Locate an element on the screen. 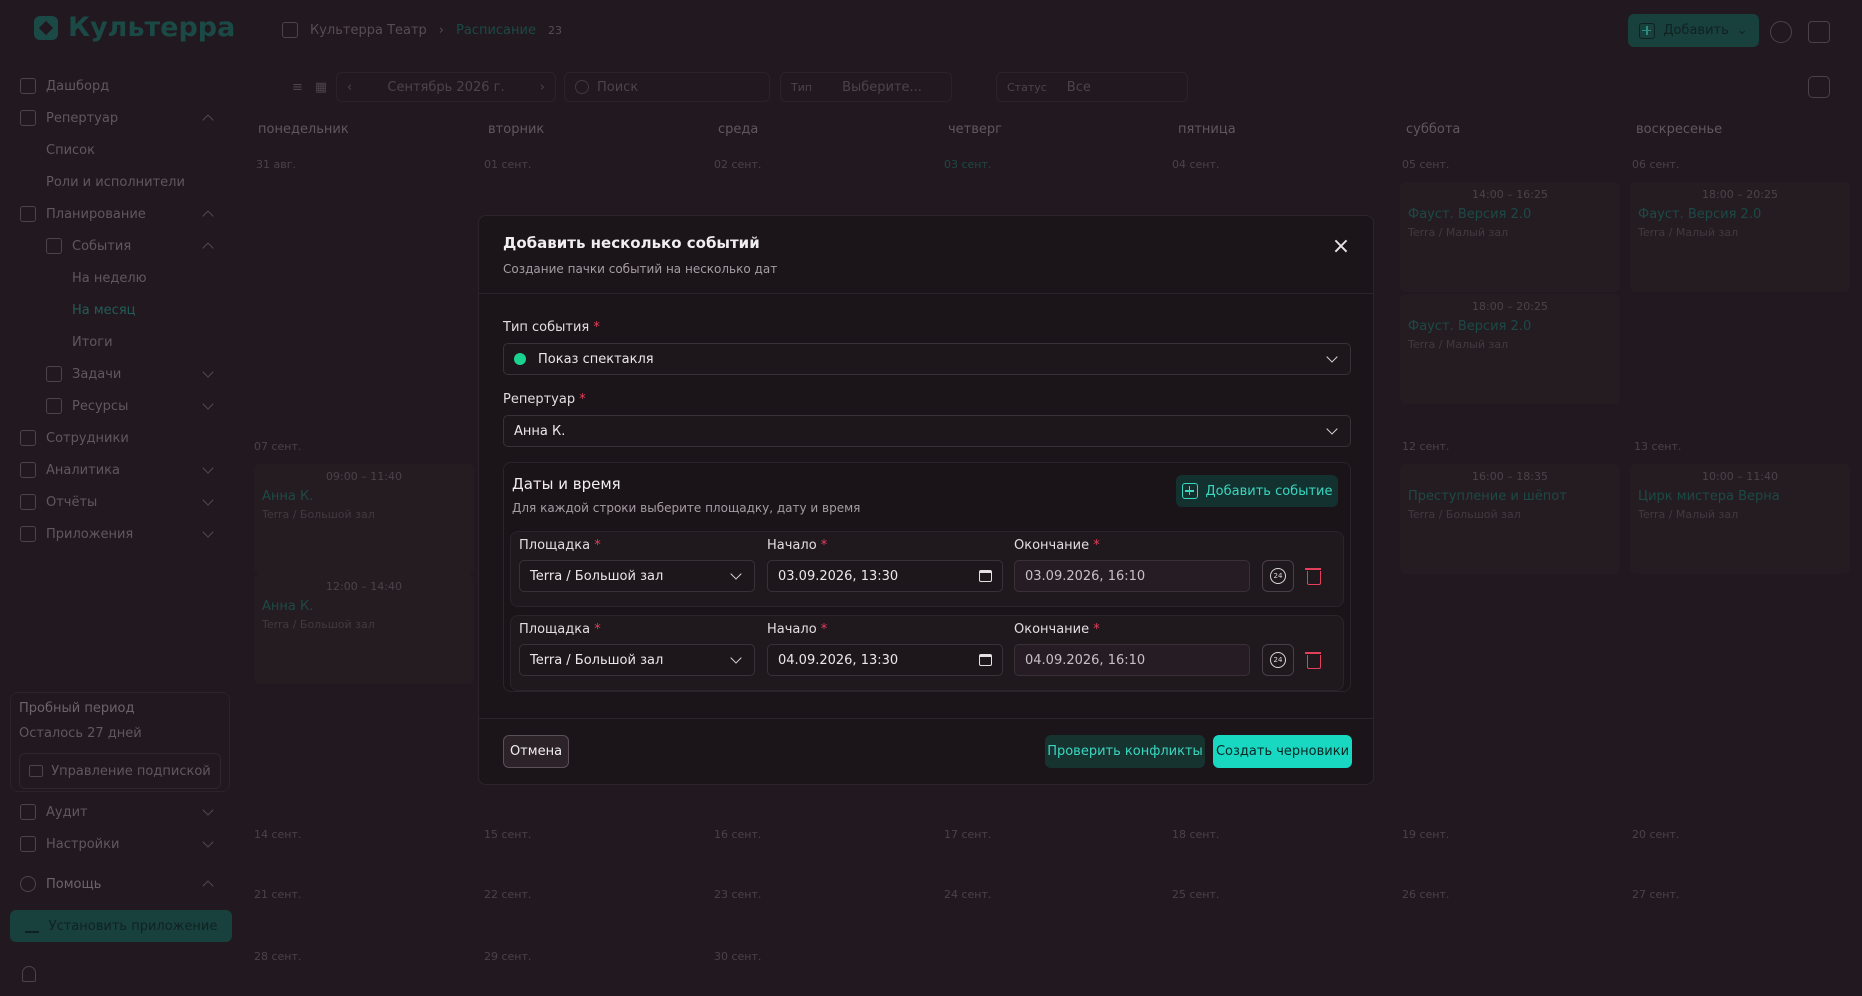  event-type-label: Тип события * is located at coordinates (551, 327).